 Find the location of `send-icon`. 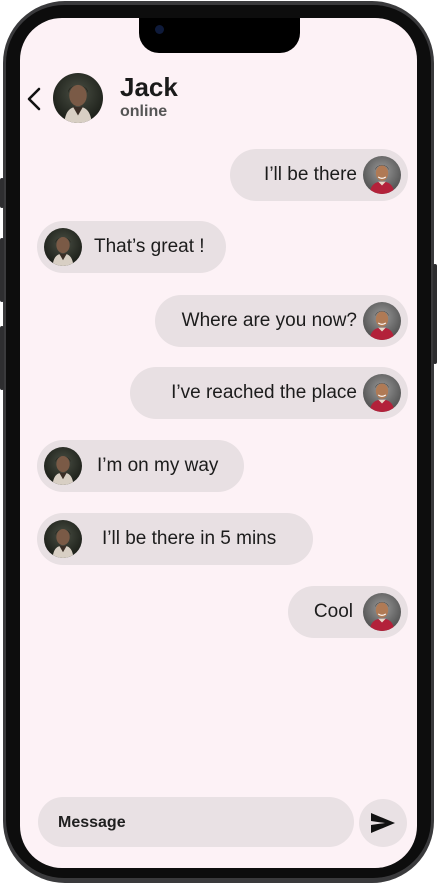

send-icon is located at coordinates (383, 823).